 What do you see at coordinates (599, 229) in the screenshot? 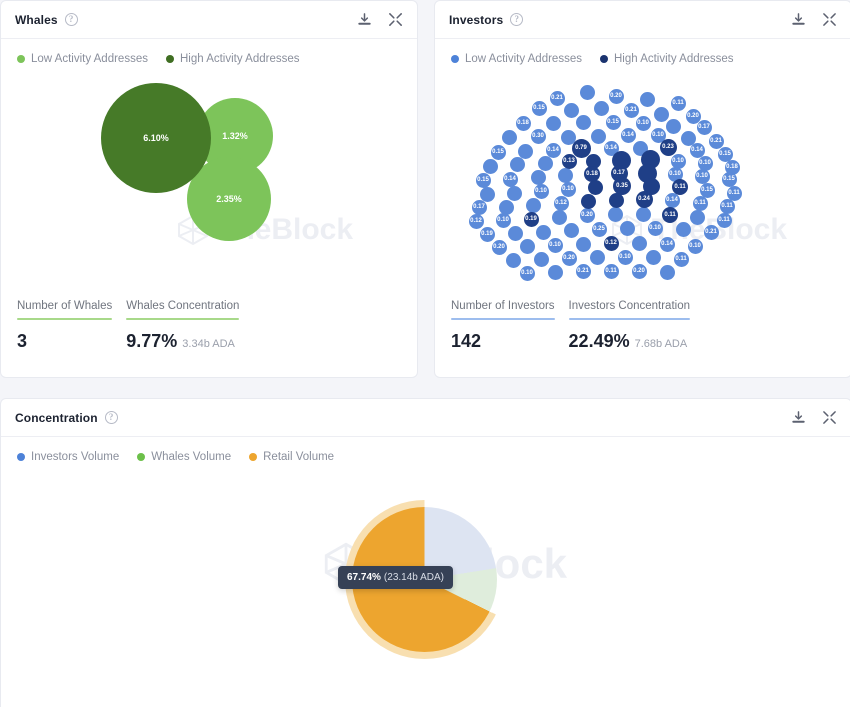
I see `investors-bubble: 0.25` at bounding box center [599, 229].